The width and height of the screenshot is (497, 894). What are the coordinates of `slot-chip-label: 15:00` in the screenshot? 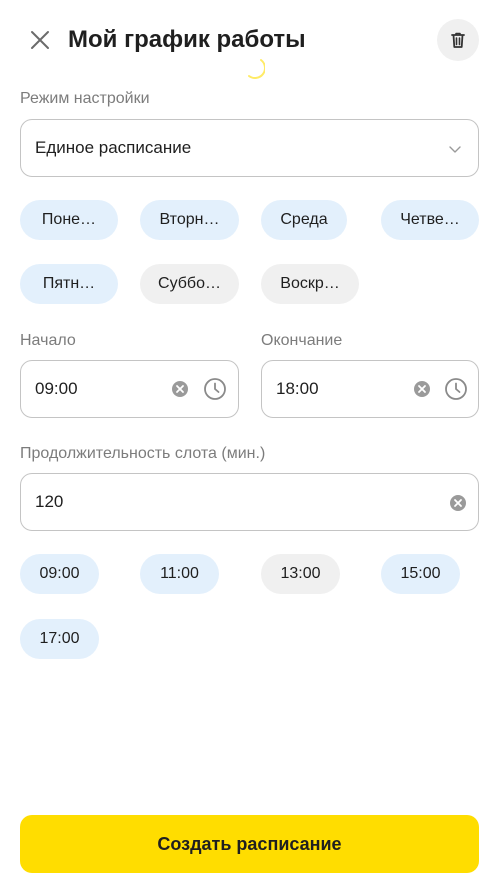 It's located at (420, 573).